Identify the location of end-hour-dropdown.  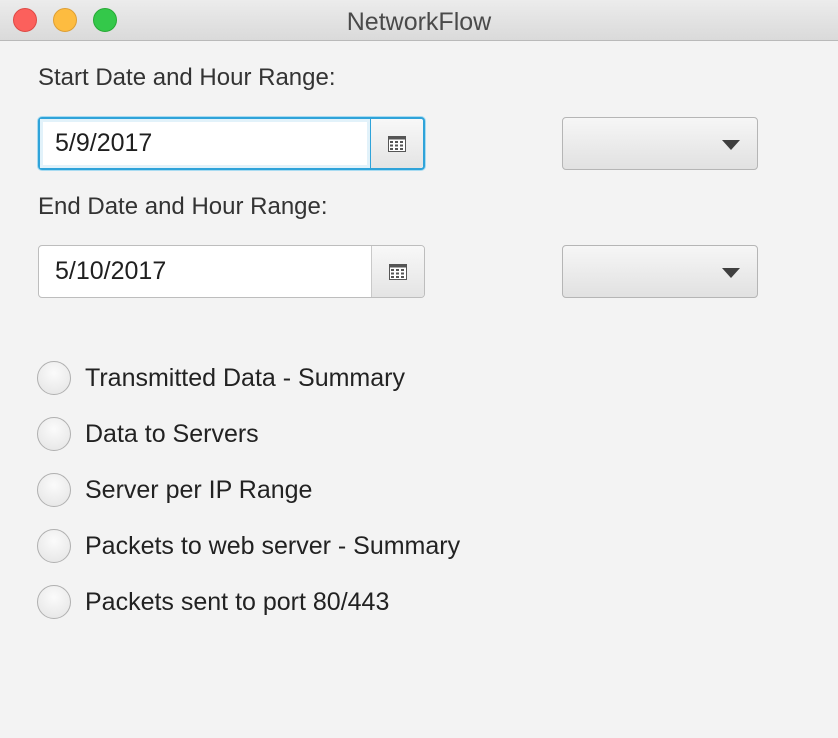
(660, 271).